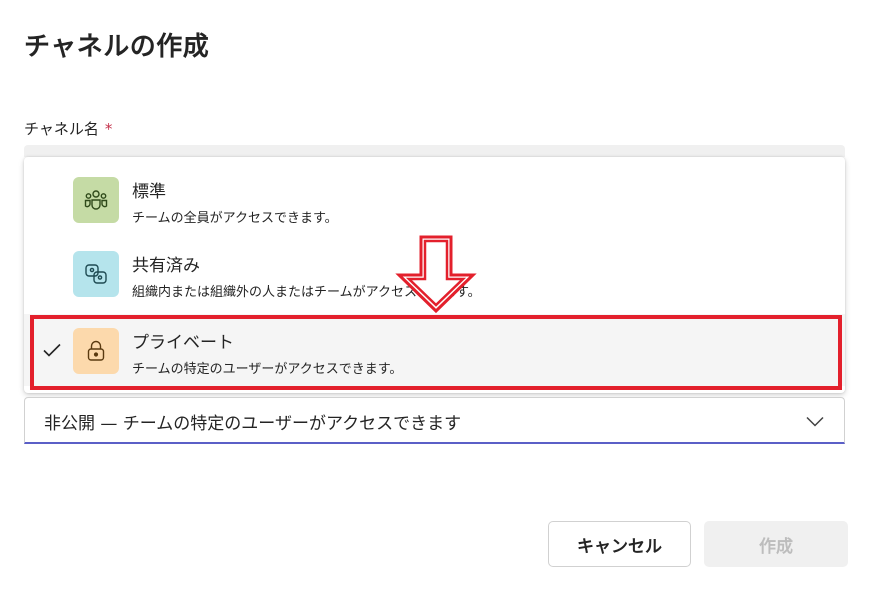 The height and width of the screenshot is (598, 872). I want to click on option-standard-title: 標準, so click(149, 192).